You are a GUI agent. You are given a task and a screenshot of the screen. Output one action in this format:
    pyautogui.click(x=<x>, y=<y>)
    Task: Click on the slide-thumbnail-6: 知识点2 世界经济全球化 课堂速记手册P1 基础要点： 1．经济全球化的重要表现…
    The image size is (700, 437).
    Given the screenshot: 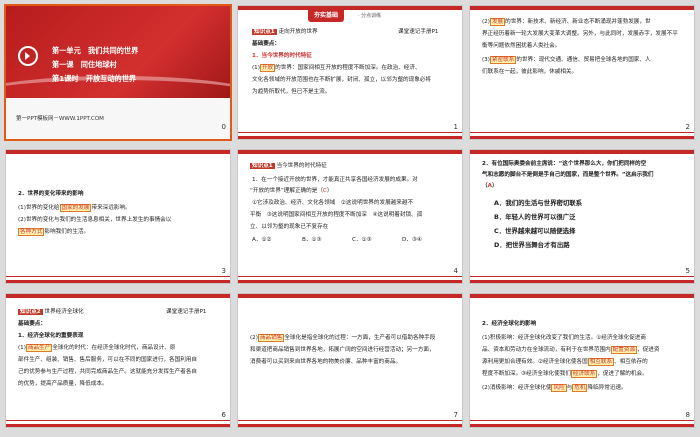 What is the action you would take?
    pyautogui.click(x=118, y=360)
    